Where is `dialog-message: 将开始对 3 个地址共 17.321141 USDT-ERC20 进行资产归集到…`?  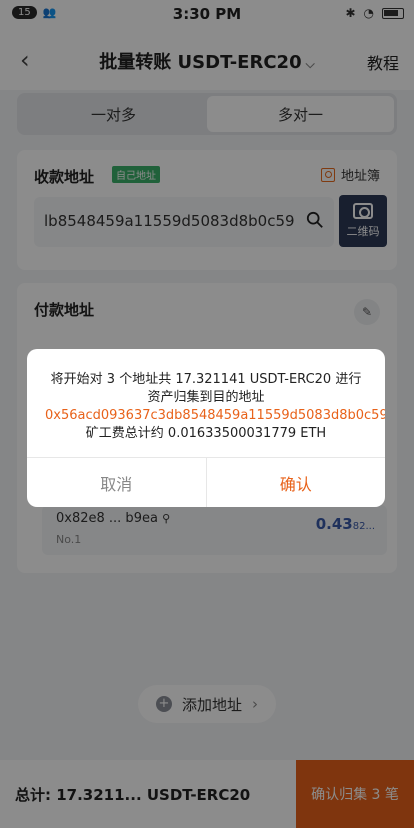 dialog-message: 将开始对 3 个地址共 17.321141 USDT-ERC20 进行资产归集到… is located at coordinates (215, 407).